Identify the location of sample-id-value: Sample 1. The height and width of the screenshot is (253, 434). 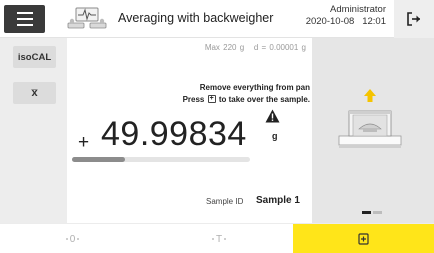
(278, 200).